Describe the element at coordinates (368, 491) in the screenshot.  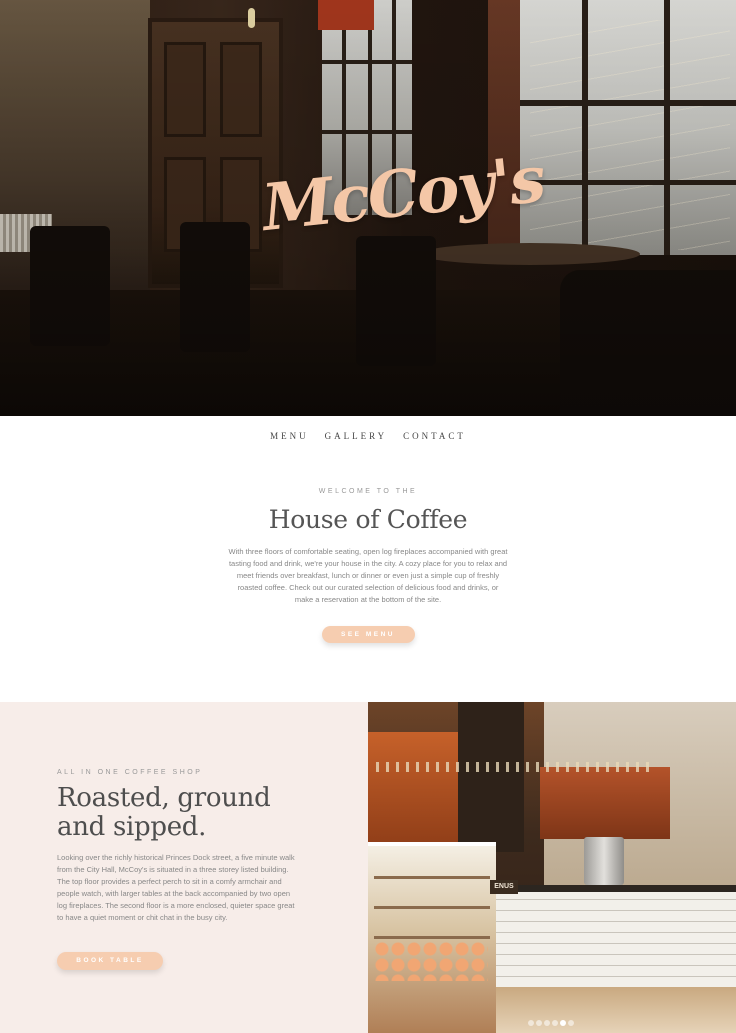
I see `intro-eyebrow: WELCOME TO THE` at that location.